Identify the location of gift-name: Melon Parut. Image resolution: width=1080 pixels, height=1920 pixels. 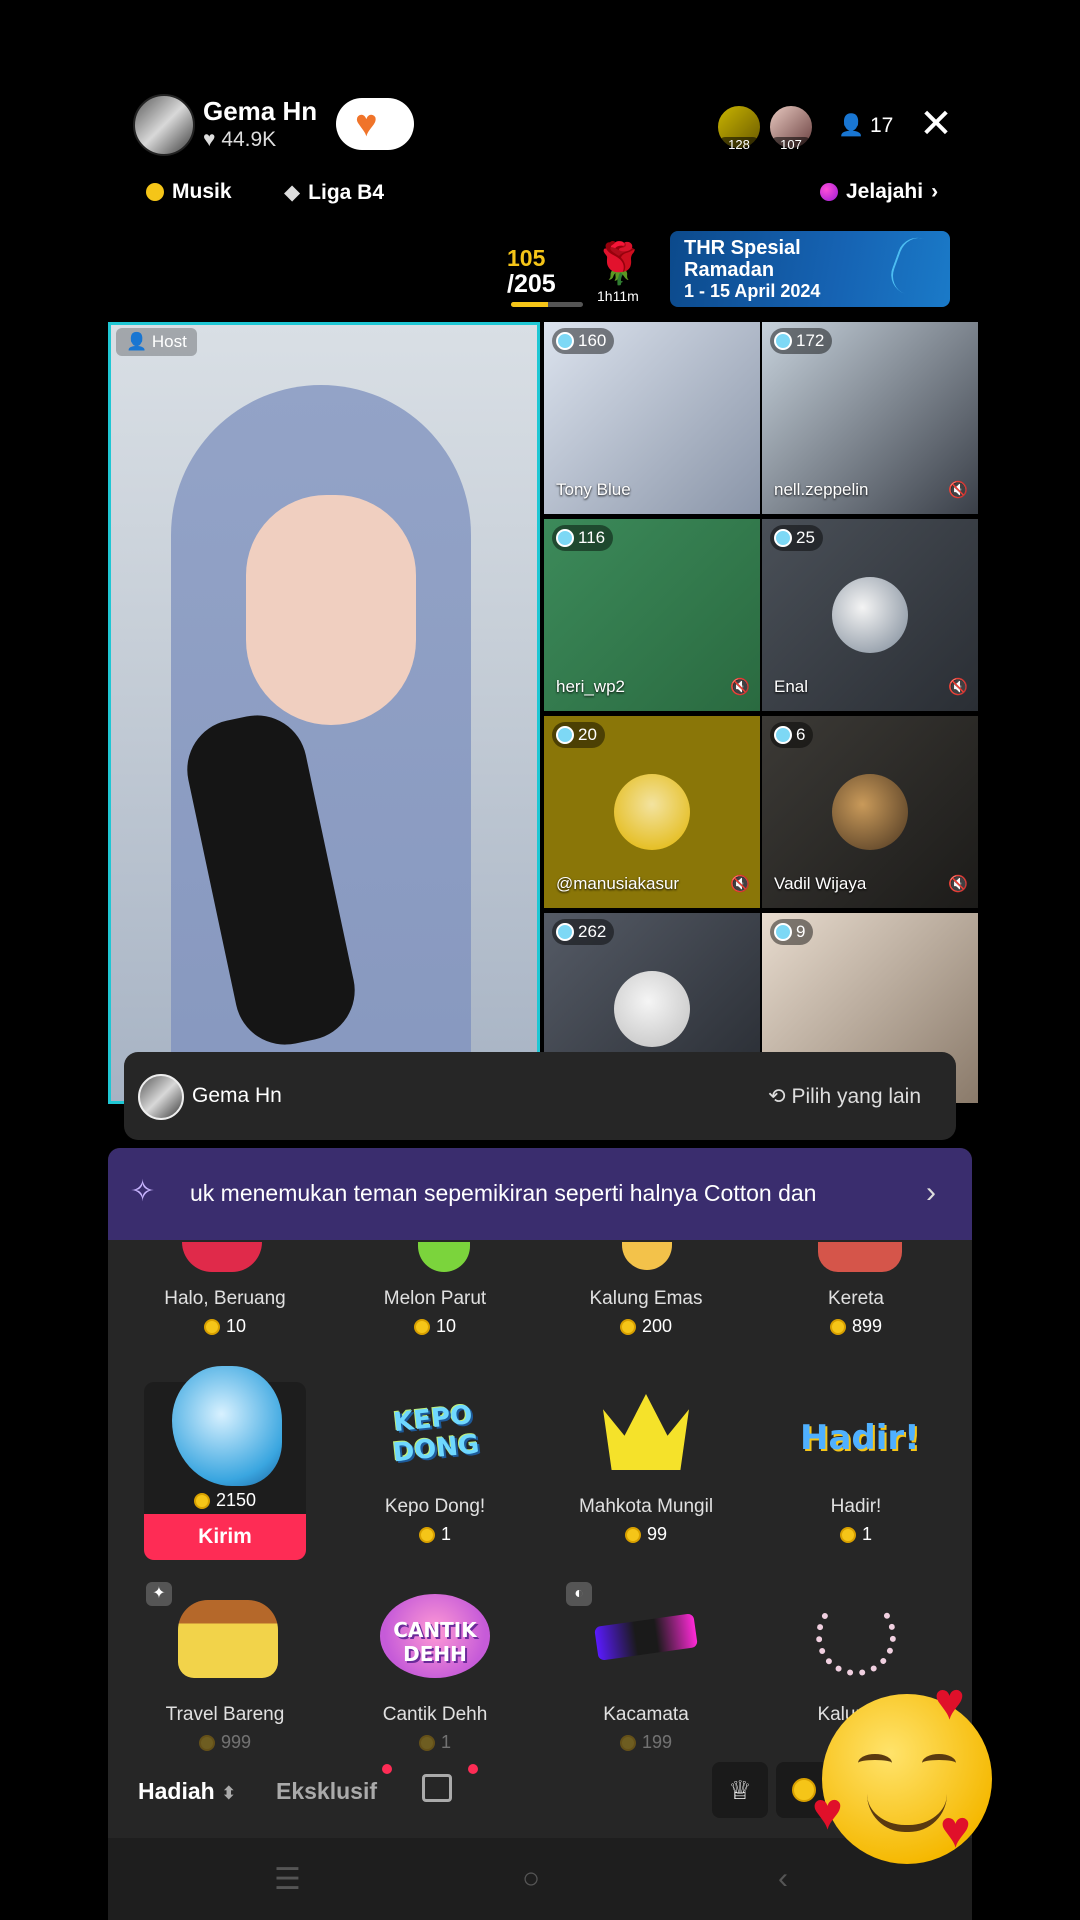
(435, 1298).